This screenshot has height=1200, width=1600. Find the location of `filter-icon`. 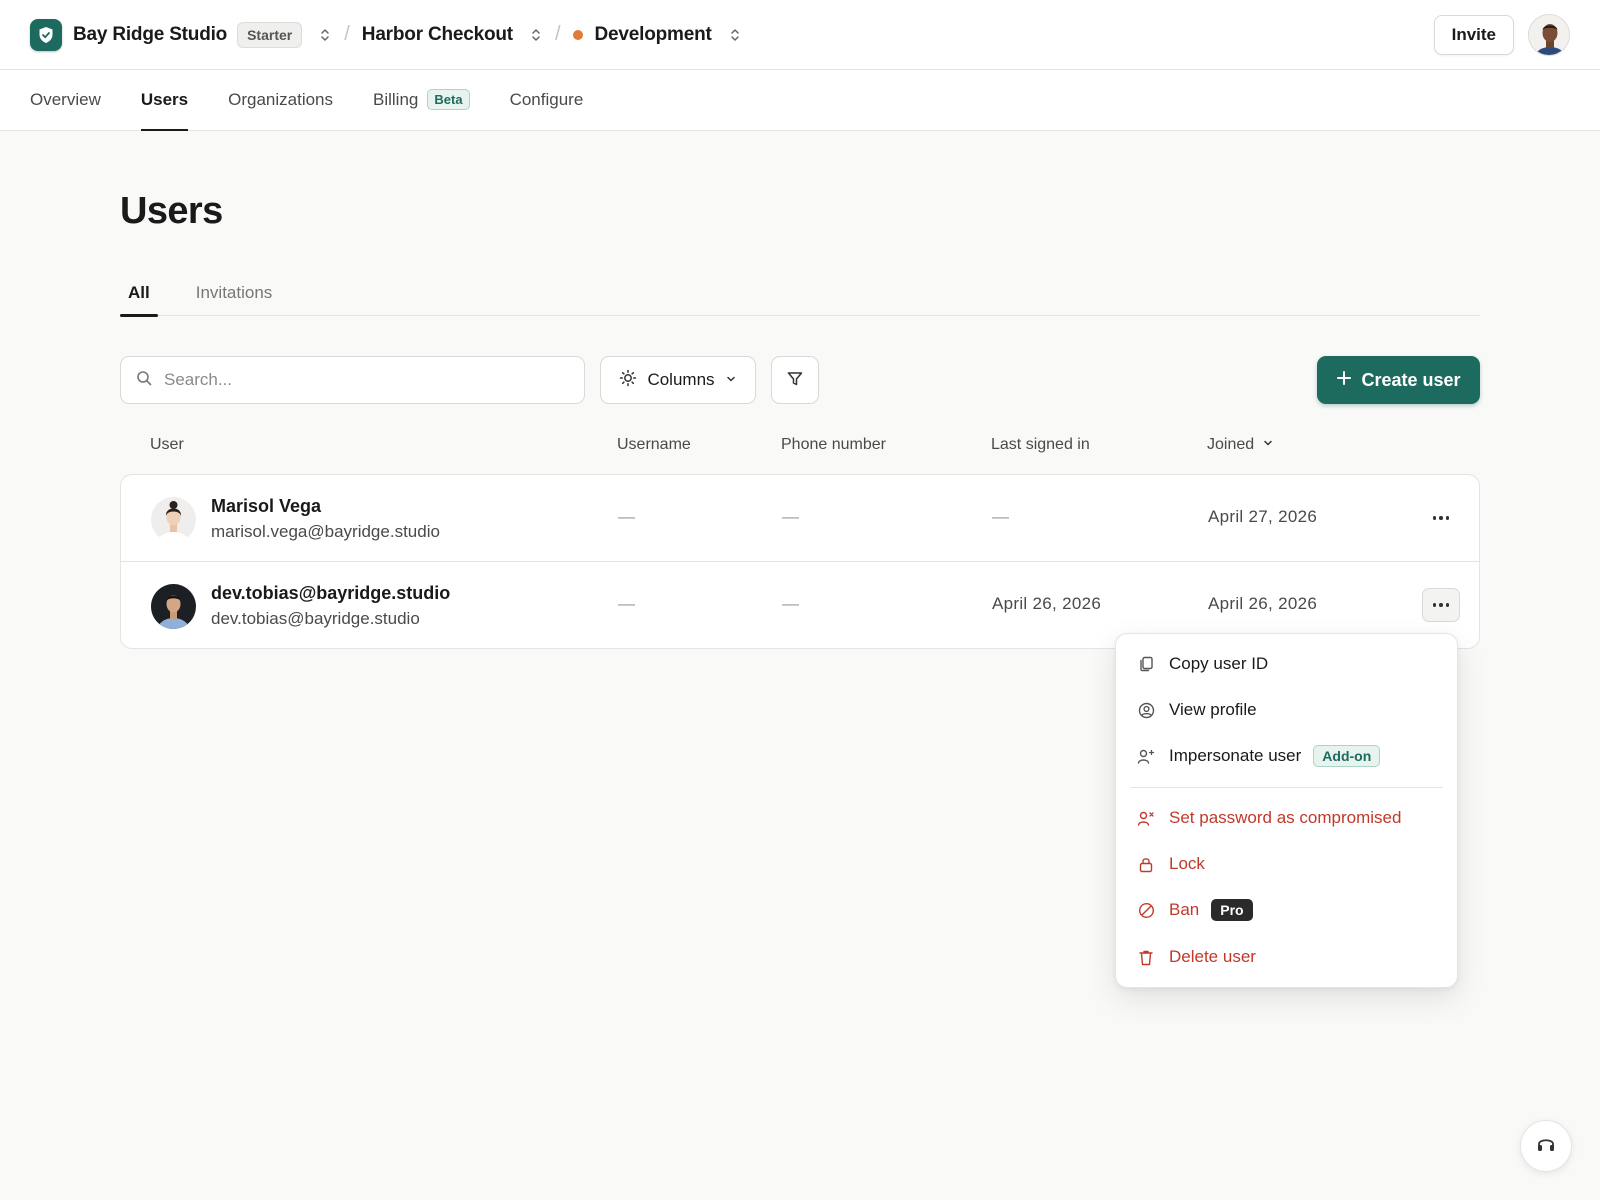

filter-icon is located at coordinates (795, 380).